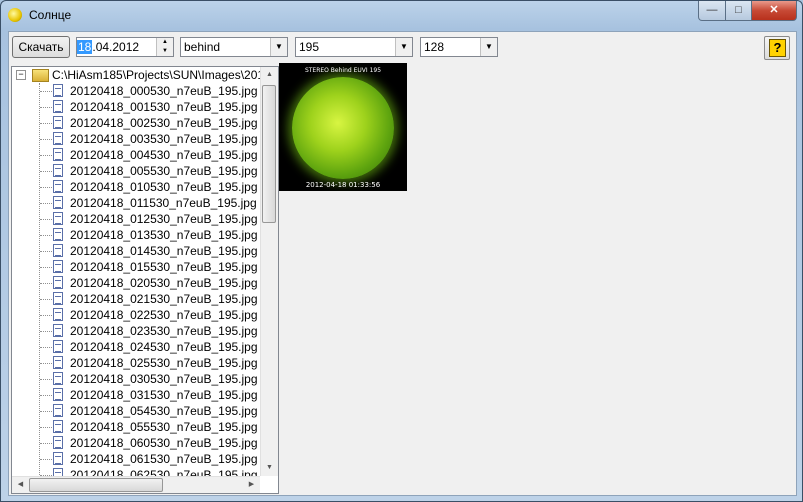 The image size is (803, 502). Describe the element at coordinates (343, 185) in the screenshot. I see `preview-timestamp: 2012-04-18 01:33:56` at that location.